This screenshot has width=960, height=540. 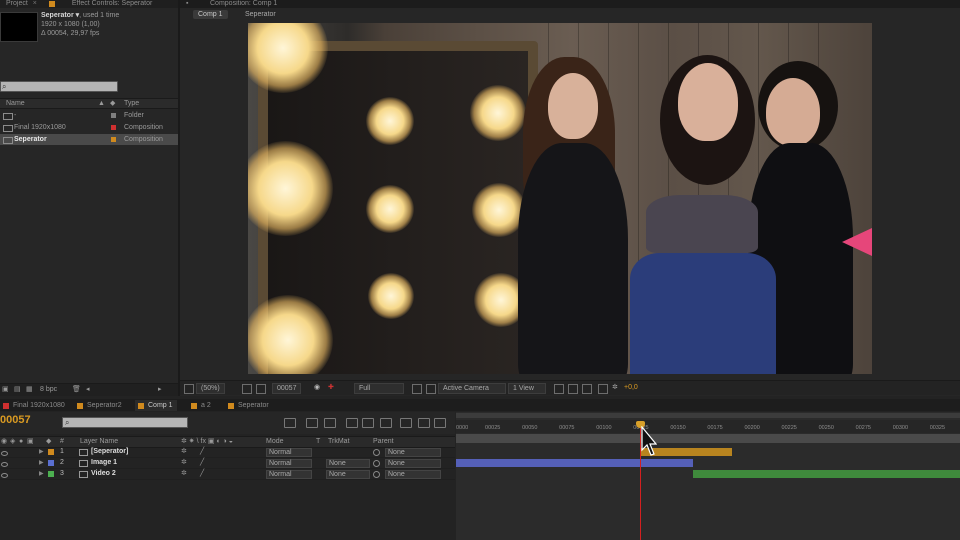 What do you see at coordinates (708, 438) in the screenshot?
I see `work-area-bar` at bounding box center [708, 438].